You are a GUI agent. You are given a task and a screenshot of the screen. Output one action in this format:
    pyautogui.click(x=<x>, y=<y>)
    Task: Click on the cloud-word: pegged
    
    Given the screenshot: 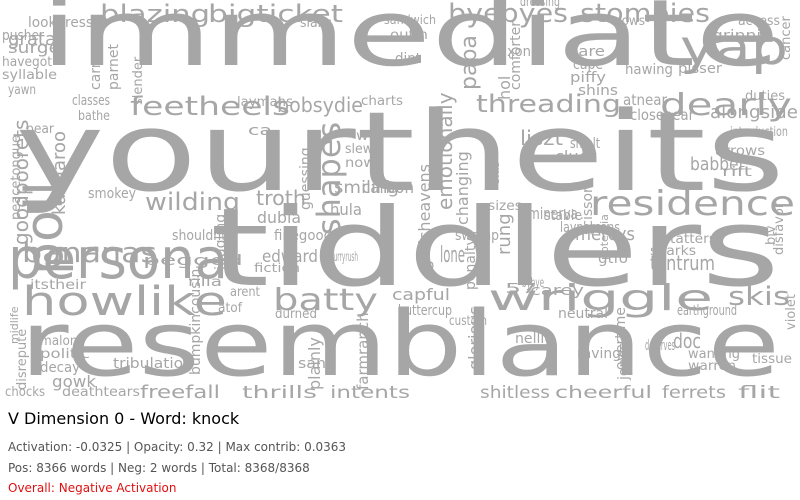 What is the action you would take?
    pyautogui.click(x=193, y=261)
    